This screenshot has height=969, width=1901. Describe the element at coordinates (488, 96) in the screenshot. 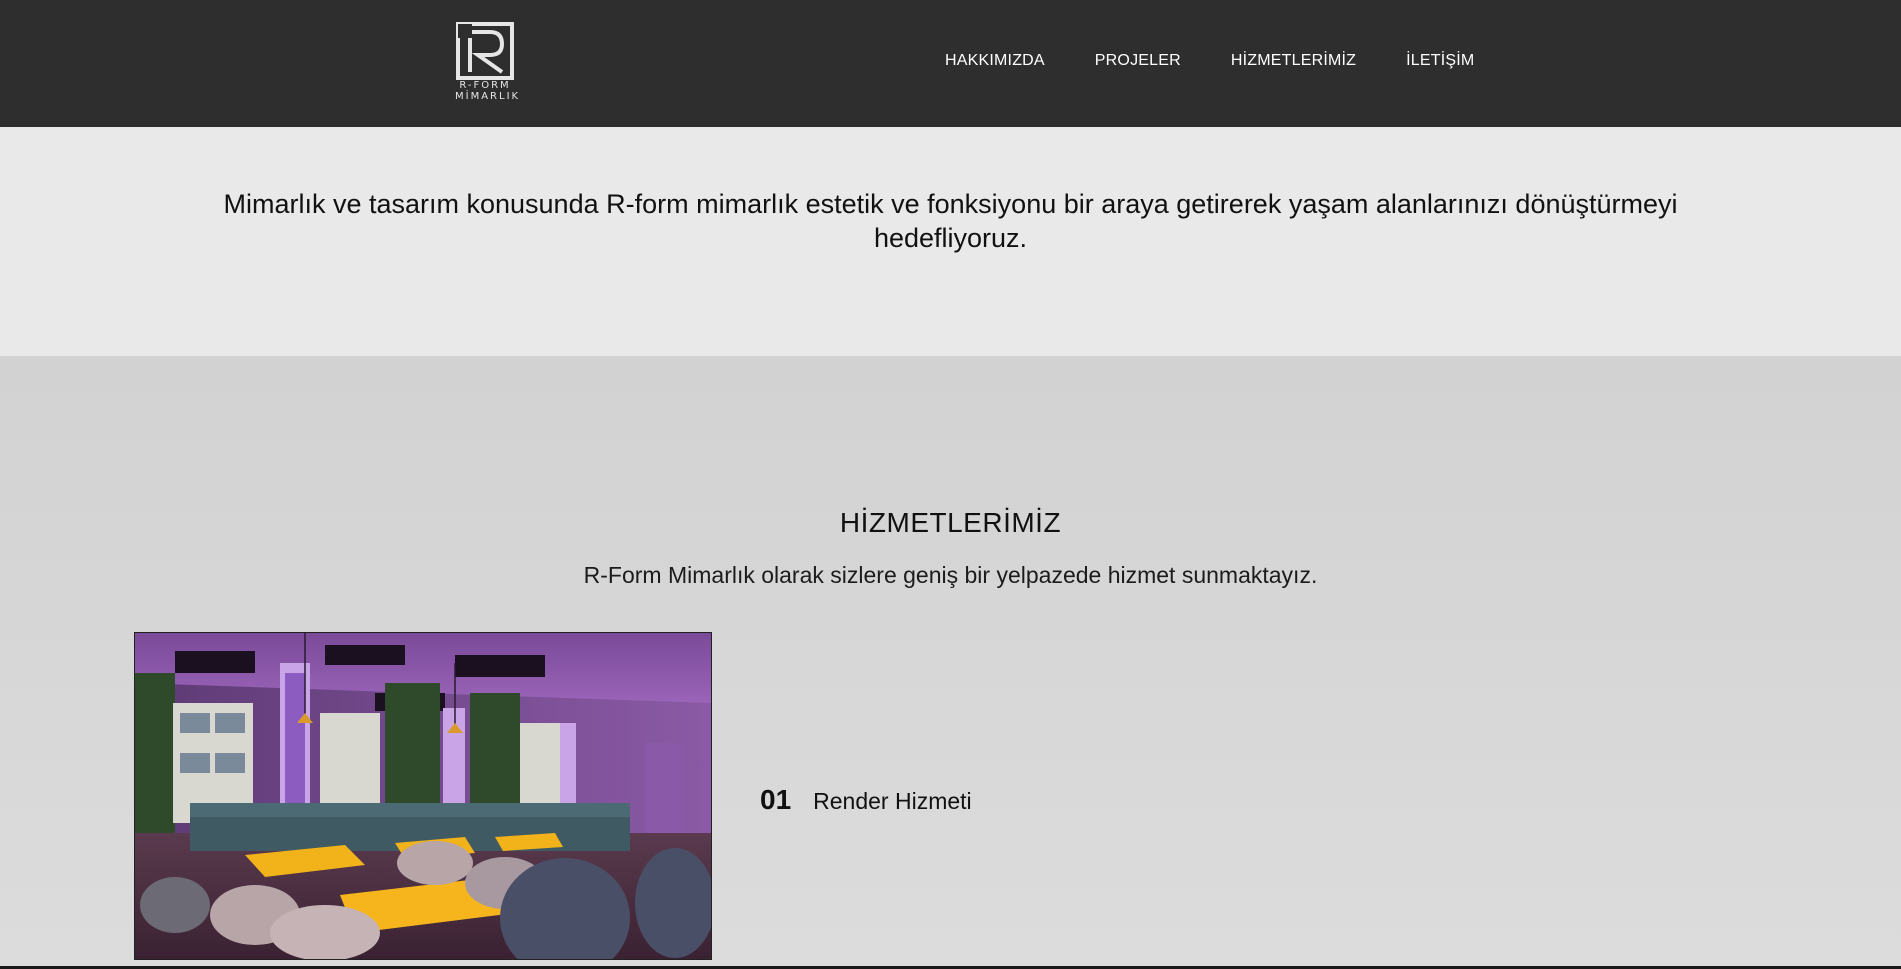

I see `logo-line-2: MİMARLIK` at that location.